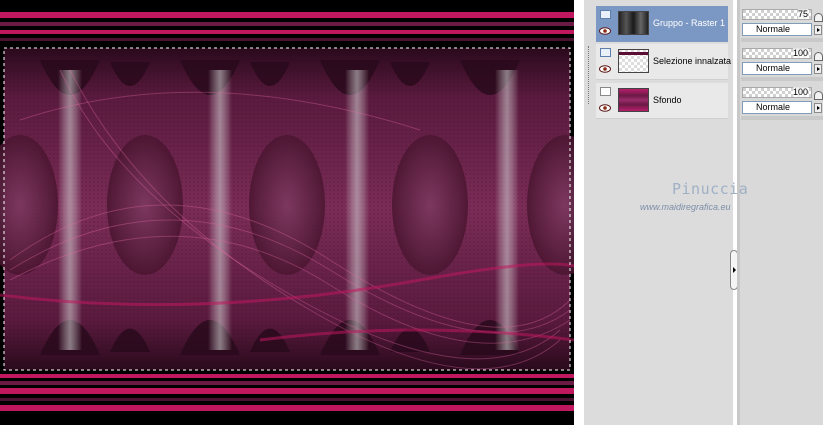  I want to click on opacity-value: 75, so click(802, 14).